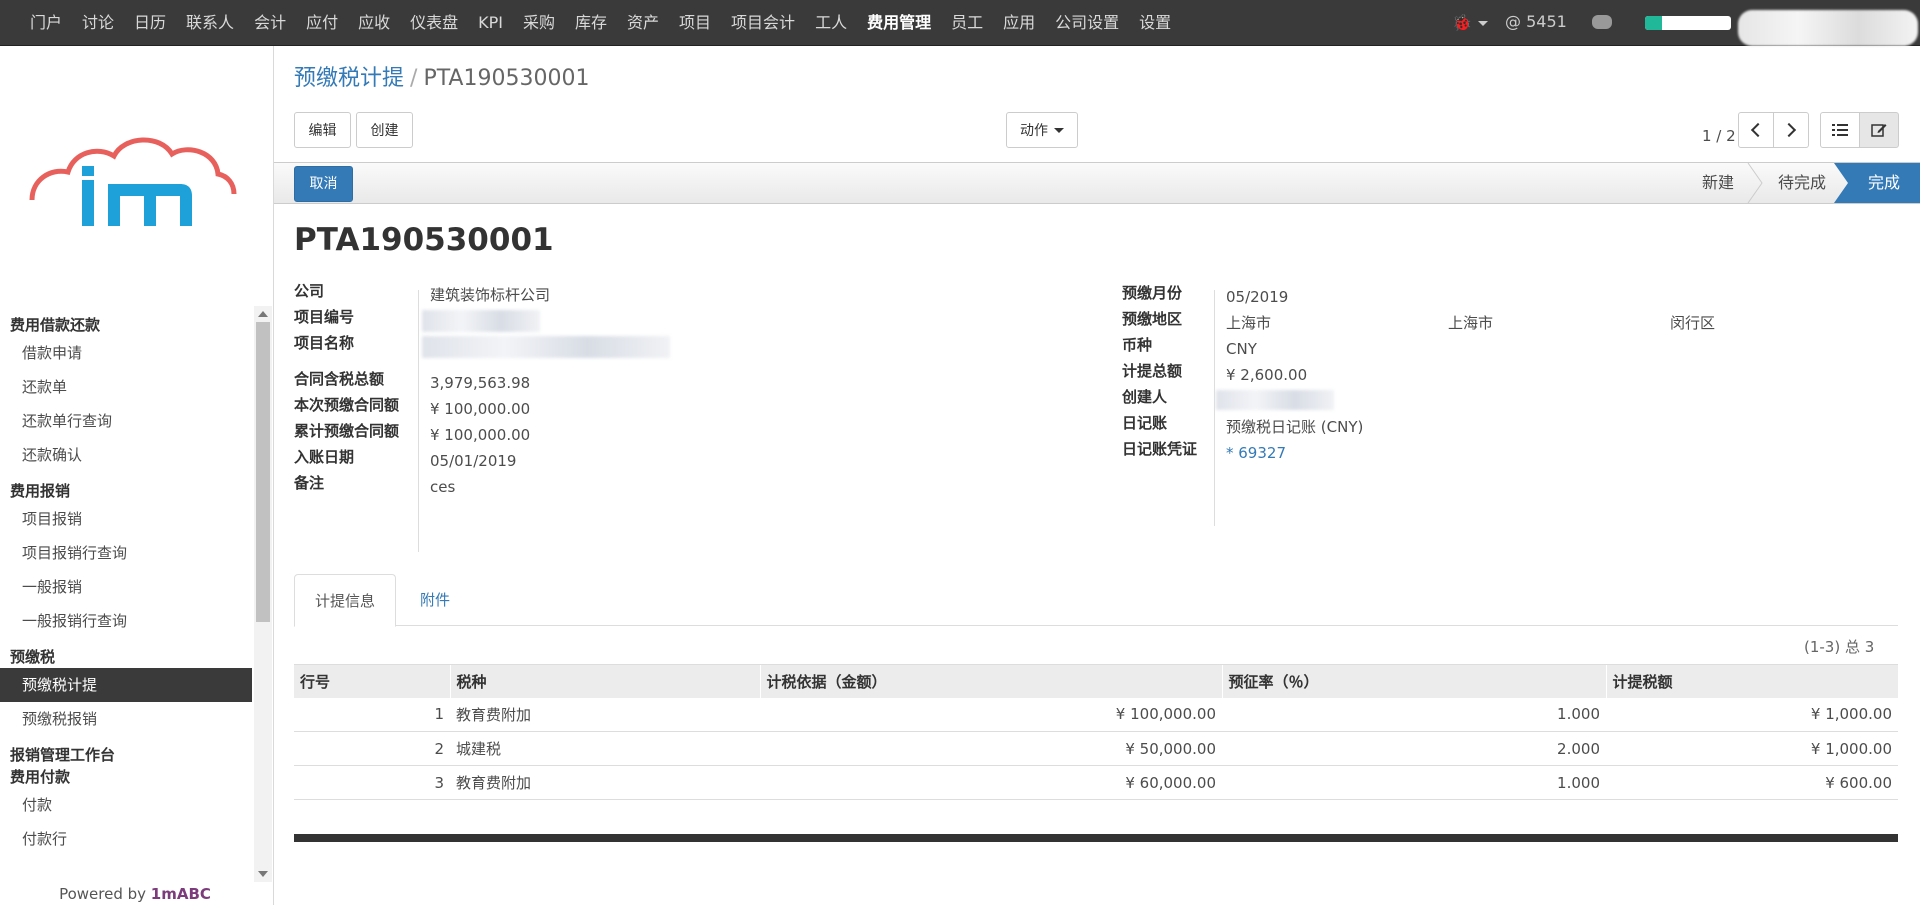  Describe the element at coordinates (323, 184) in the screenshot. I see `cancel-button: 取消` at that location.